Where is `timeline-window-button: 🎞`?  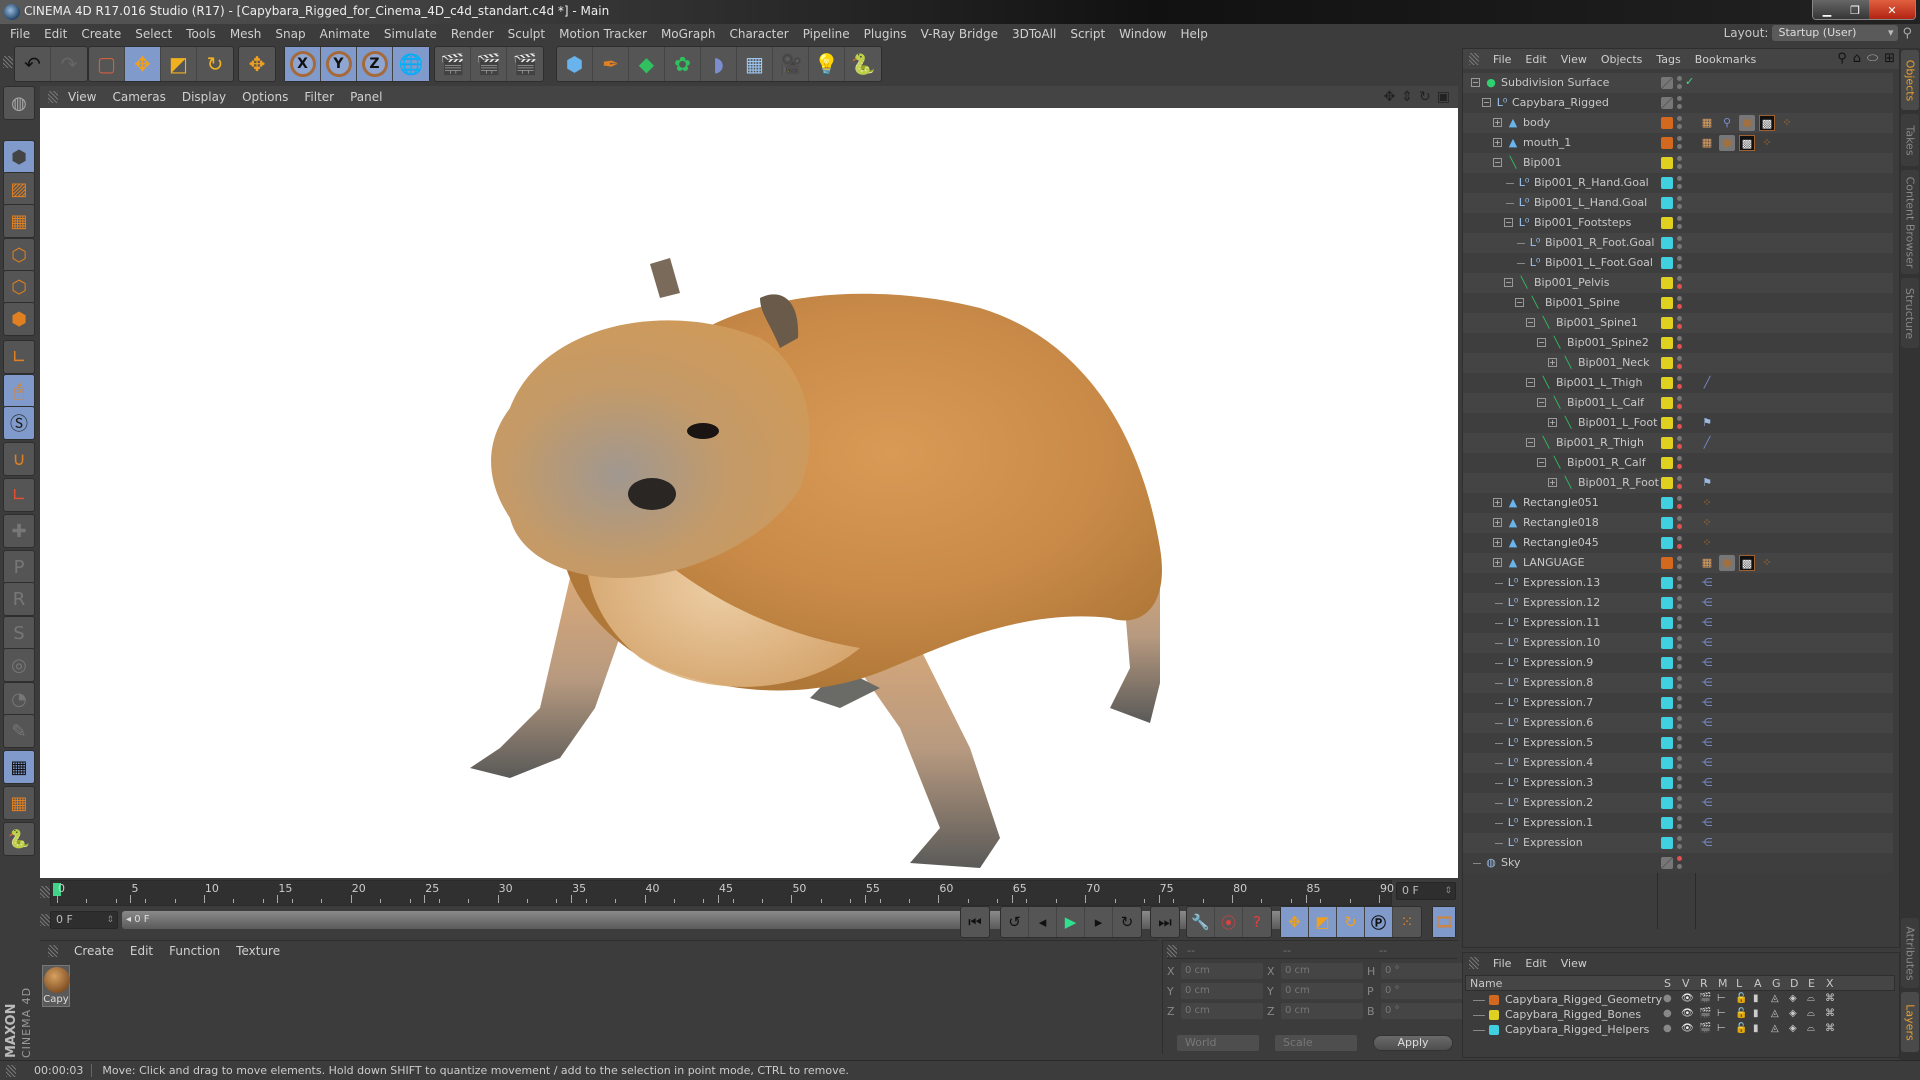
timeline-window-button: 🎞 is located at coordinates (1444, 922).